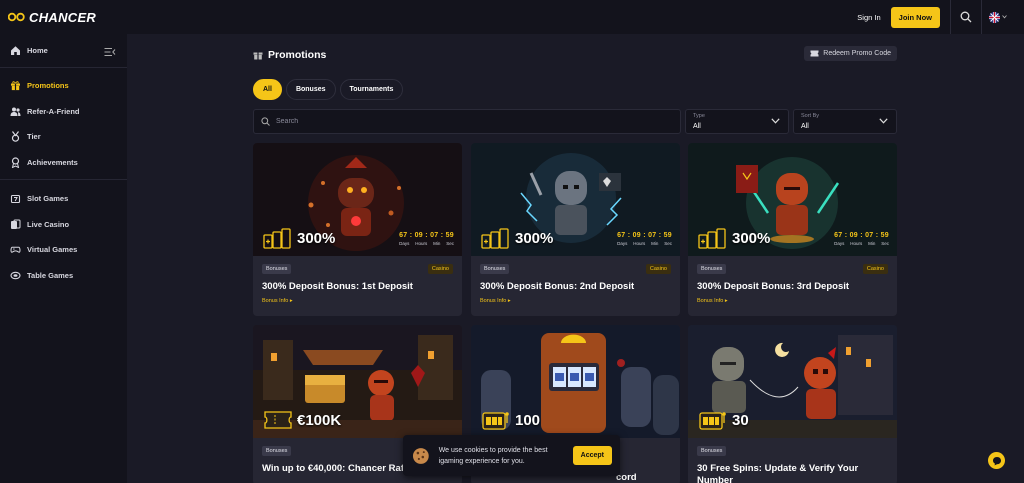 The width and height of the screenshot is (1024, 483). What do you see at coordinates (15, 85) in the screenshot?
I see `gift-icon` at bounding box center [15, 85].